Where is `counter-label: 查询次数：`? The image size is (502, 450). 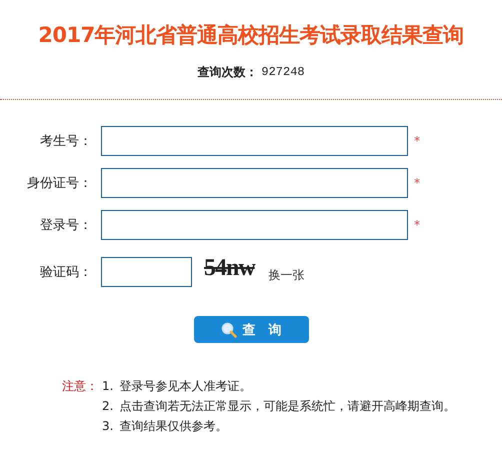
counter-label: 查询次数： is located at coordinates (227, 72).